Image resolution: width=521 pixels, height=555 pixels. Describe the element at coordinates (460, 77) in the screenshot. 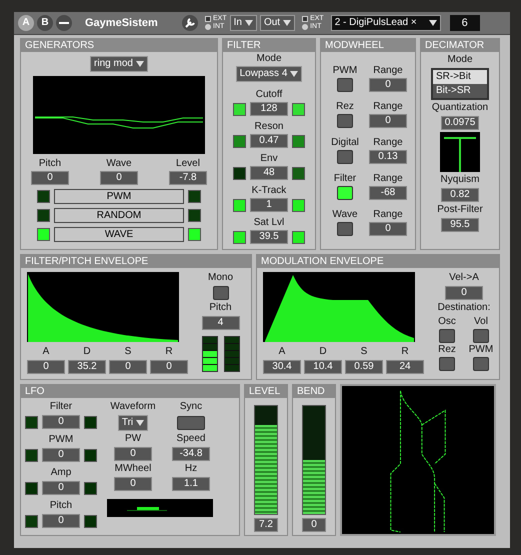

I see `list-option: SR->Bit` at that location.